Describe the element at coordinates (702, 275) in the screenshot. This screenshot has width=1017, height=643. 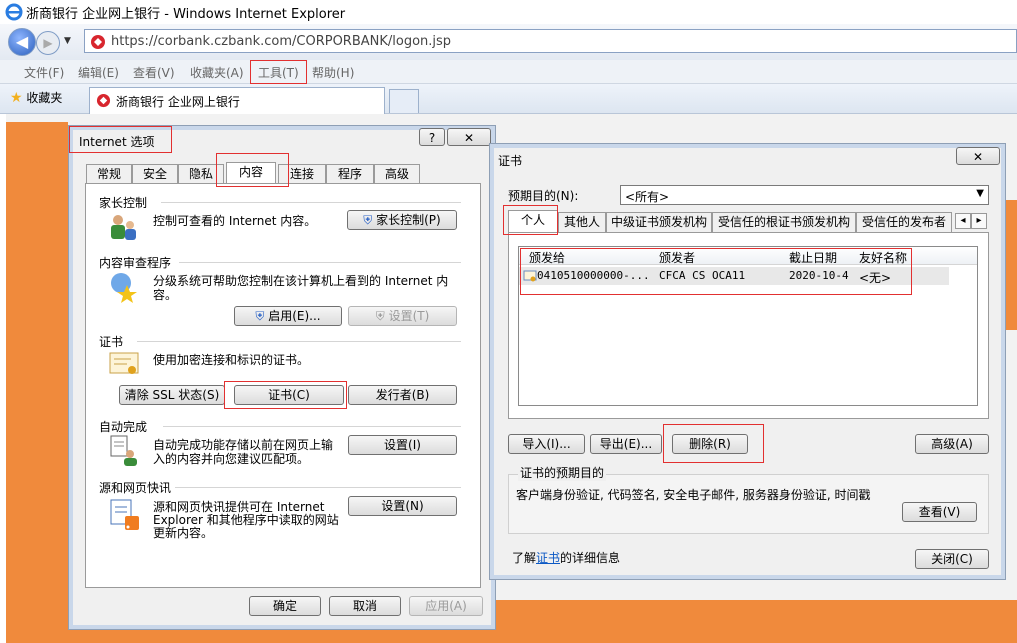
I see `cell-issuer: CFCA CS OCA11` at that location.